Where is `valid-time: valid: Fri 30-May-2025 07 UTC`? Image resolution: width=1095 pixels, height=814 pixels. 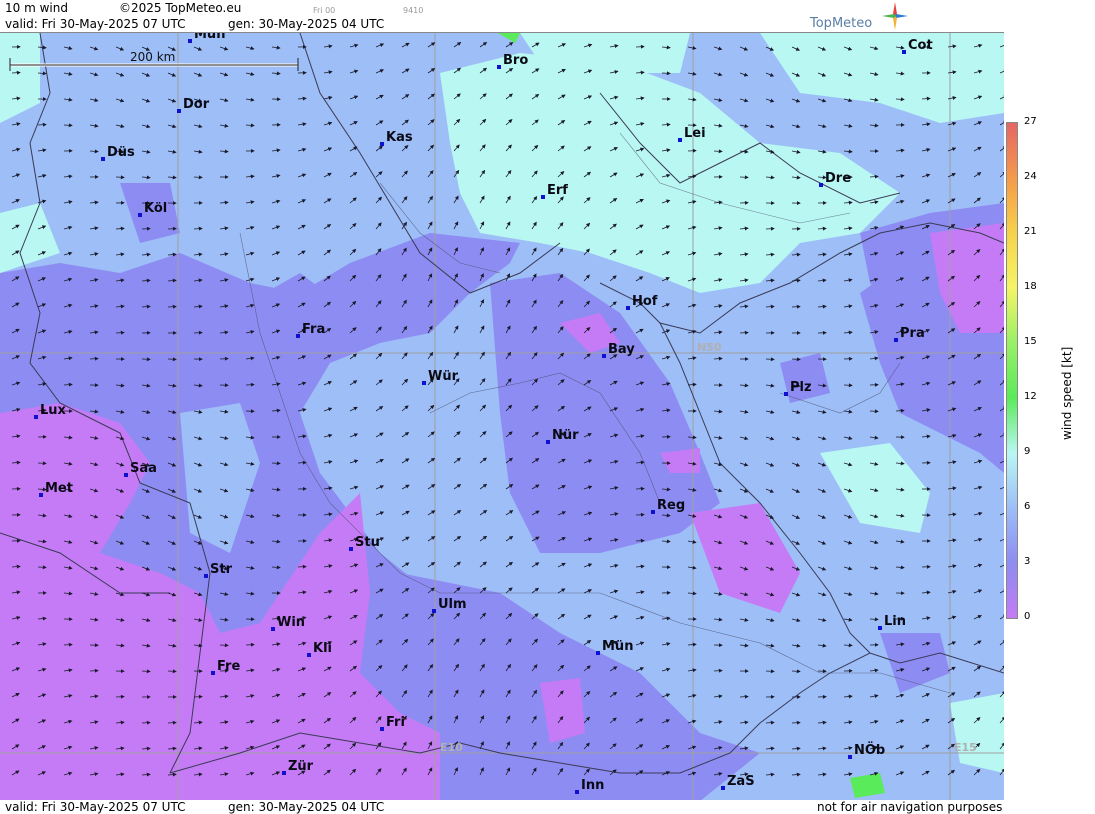
valid-time: valid: Fri 30-May-2025 07 UTC is located at coordinates (95, 24).